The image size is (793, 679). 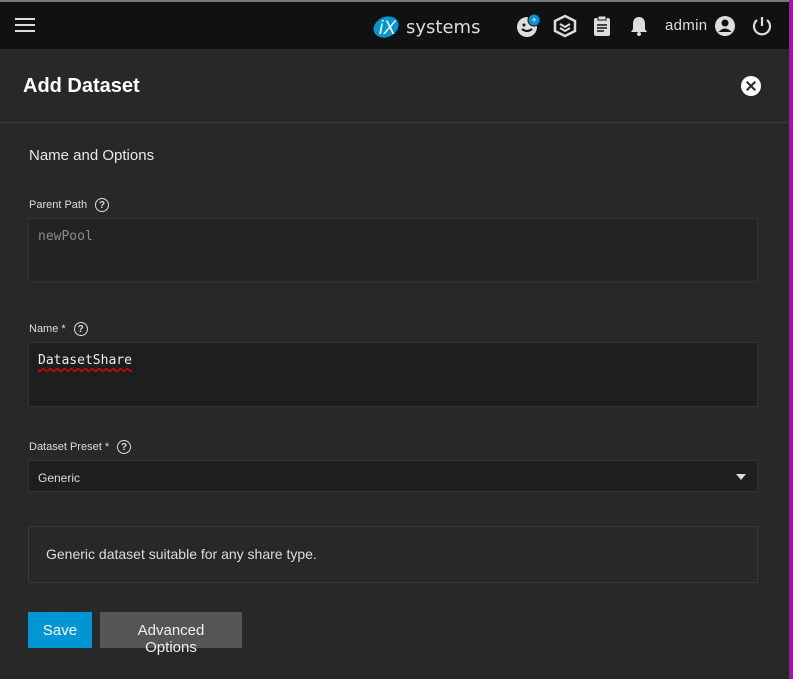 What do you see at coordinates (388, 28) in the screenshot?
I see `svg-text: iX` at bounding box center [388, 28].